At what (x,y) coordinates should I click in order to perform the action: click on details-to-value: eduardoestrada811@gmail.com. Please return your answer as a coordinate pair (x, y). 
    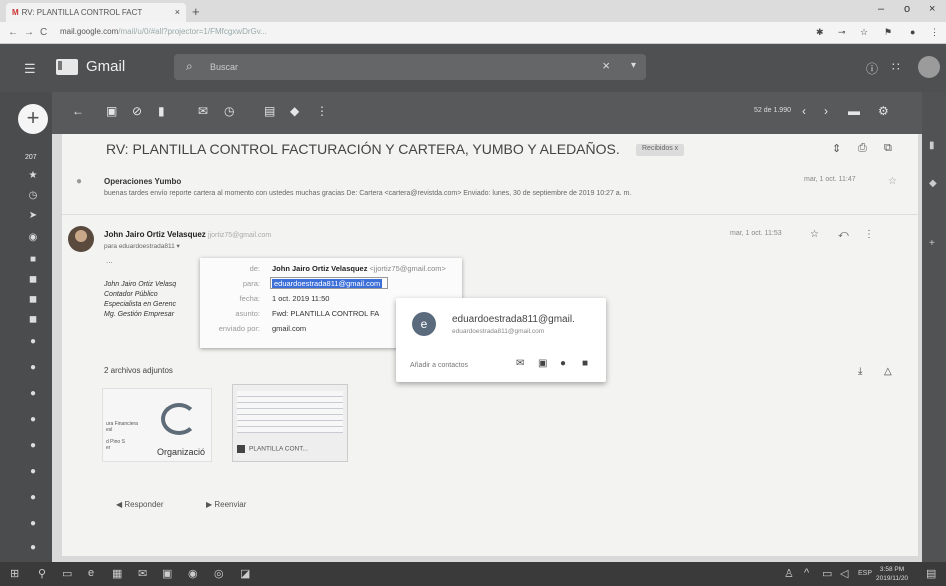
    Looking at the image, I should click on (327, 283).